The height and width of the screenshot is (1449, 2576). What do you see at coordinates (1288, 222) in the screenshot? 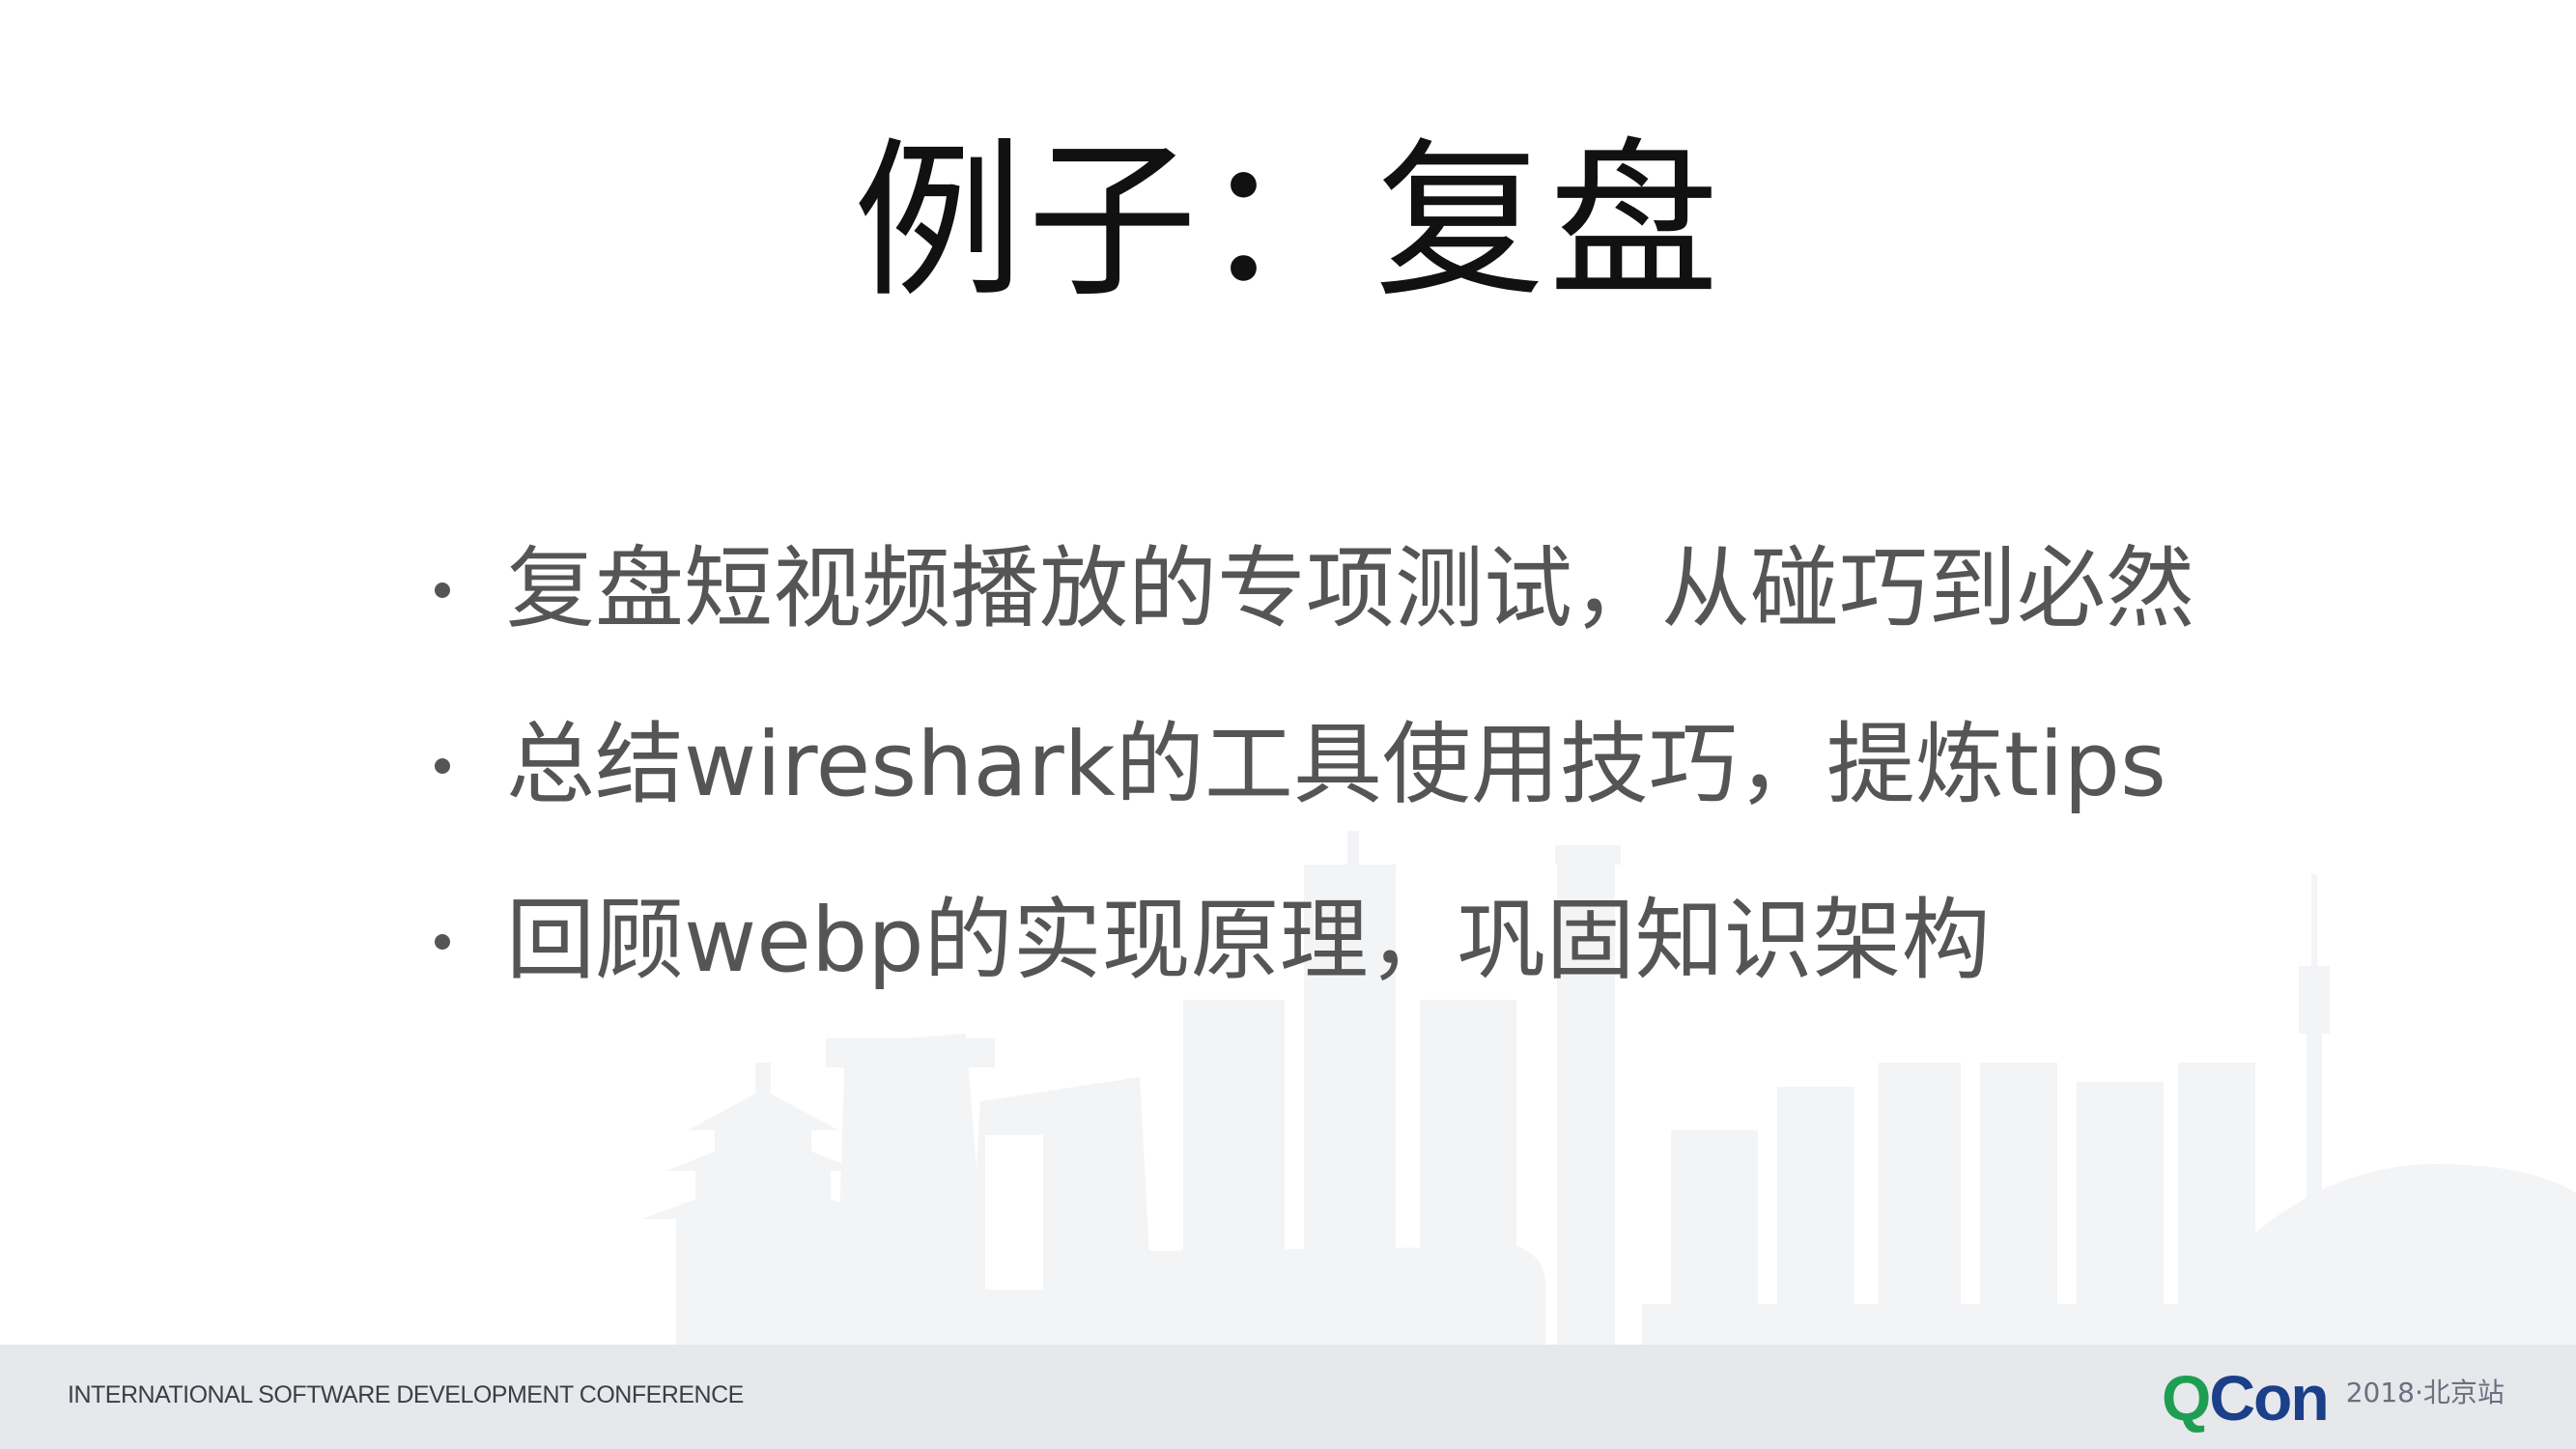
I see `slide-title: 例子：复盘` at bounding box center [1288, 222].